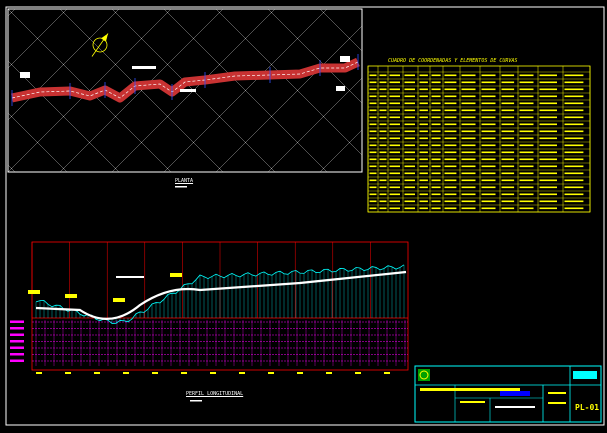  I want to click on plan-marker-left, so click(25, 75).